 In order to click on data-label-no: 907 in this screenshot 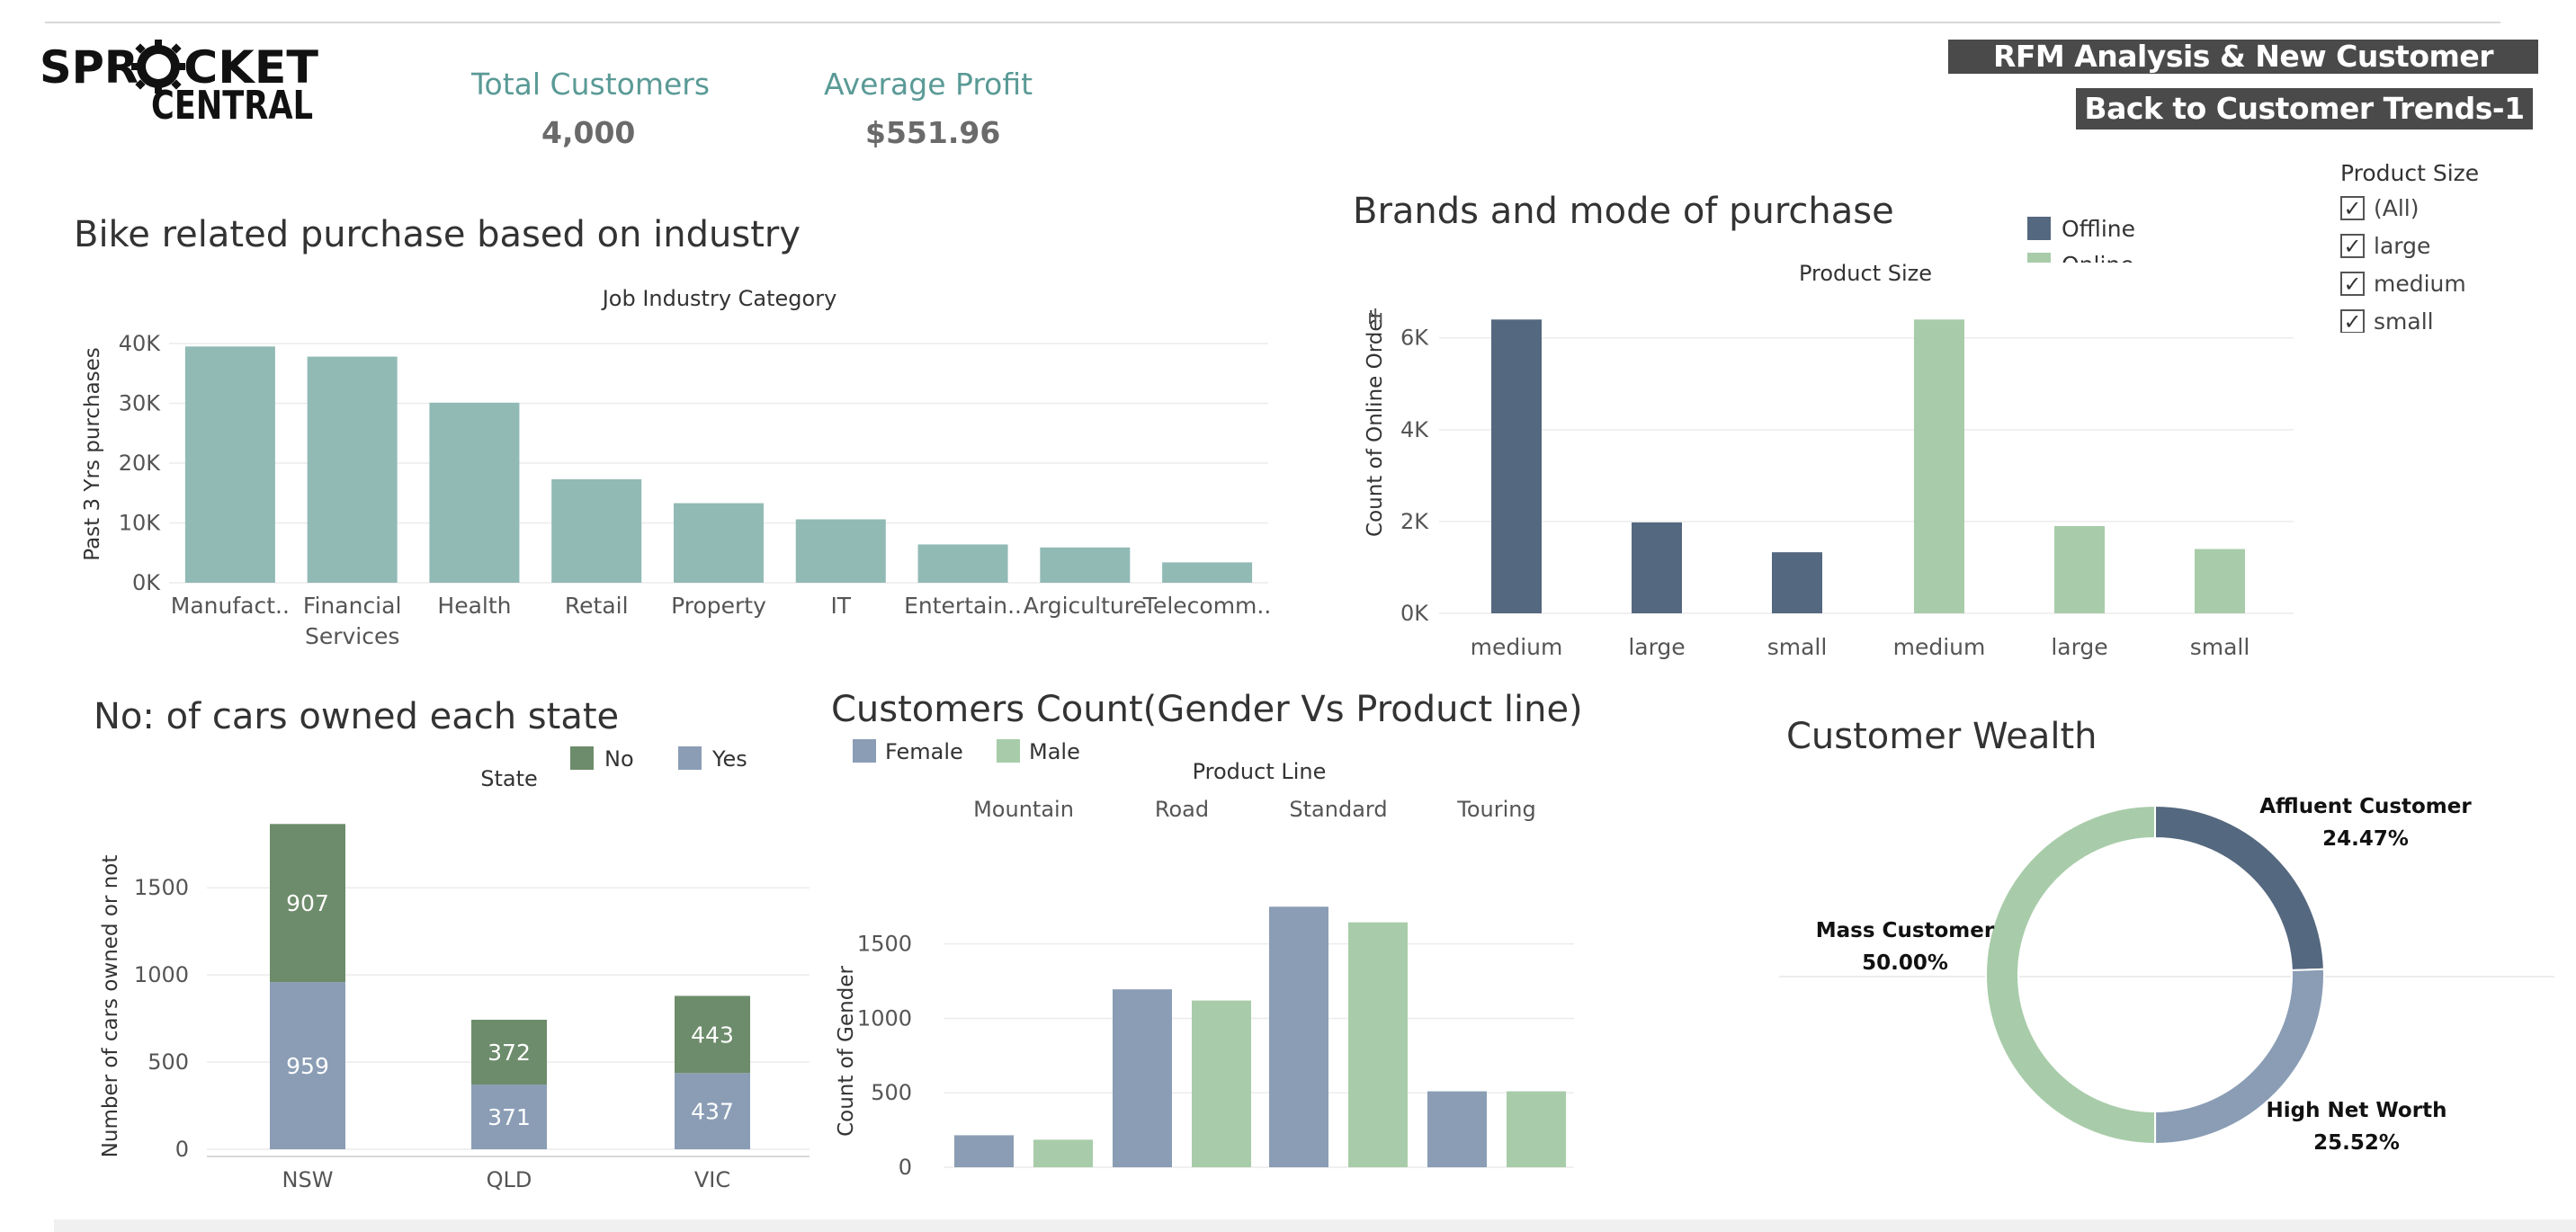, I will do `click(307, 903)`.